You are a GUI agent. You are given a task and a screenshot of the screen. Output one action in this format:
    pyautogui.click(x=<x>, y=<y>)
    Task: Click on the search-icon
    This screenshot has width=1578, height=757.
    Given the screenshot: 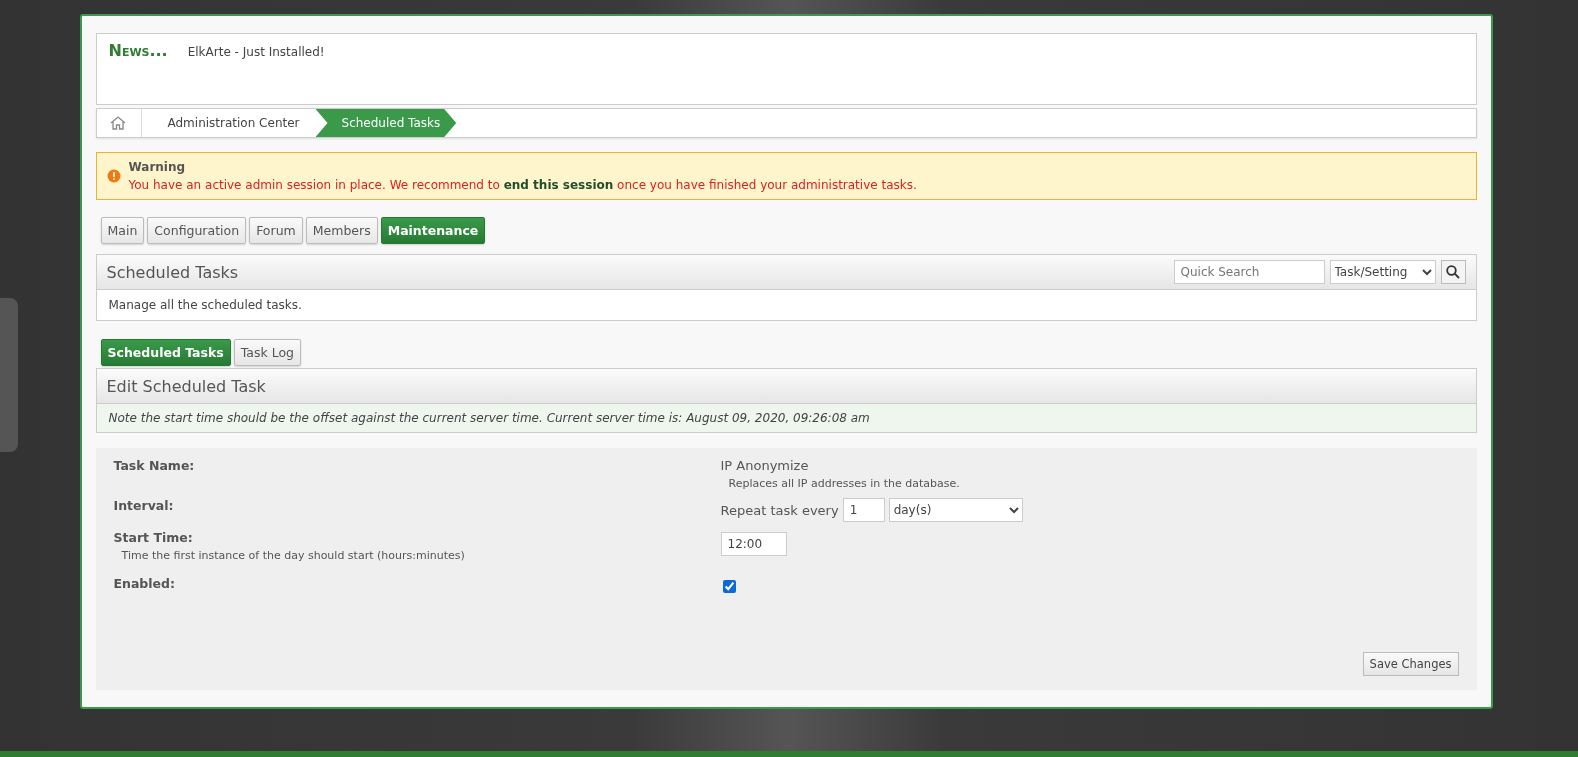 What is the action you would take?
    pyautogui.click(x=1453, y=272)
    